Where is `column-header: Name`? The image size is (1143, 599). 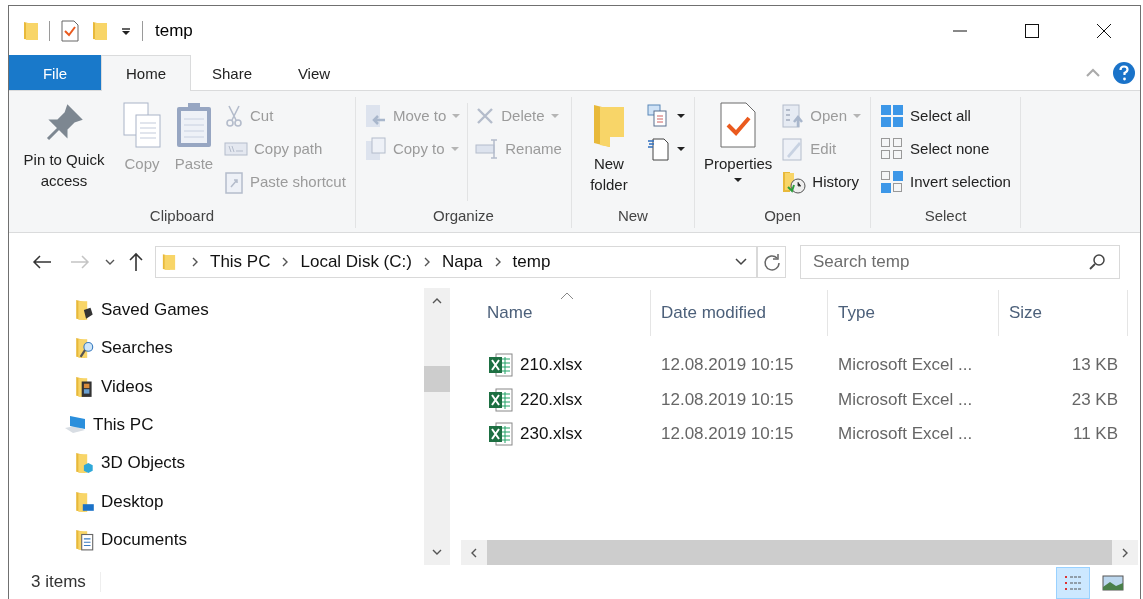 column-header: Name is located at coordinates (556, 313).